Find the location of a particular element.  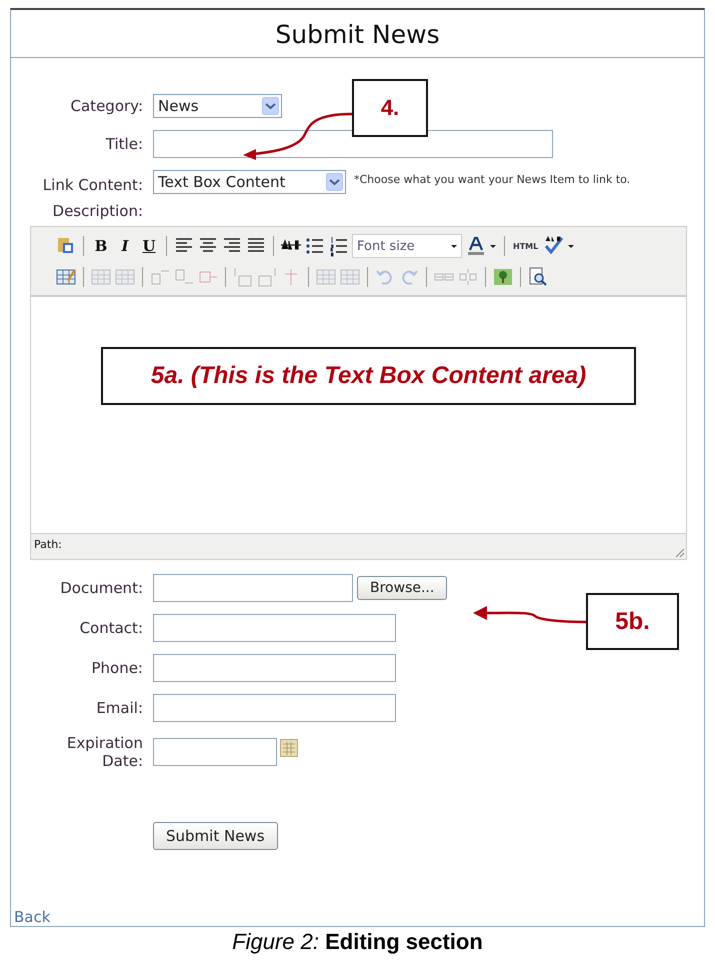

path-label: Path: is located at coordinates (48, 544).